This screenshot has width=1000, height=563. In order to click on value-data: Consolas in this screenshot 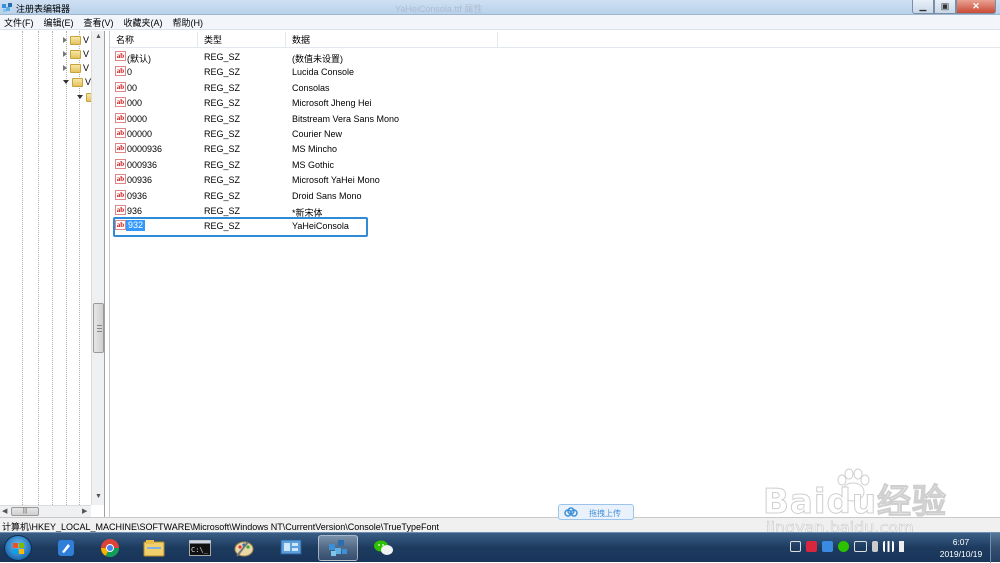, I will do `click(311, 87)`.